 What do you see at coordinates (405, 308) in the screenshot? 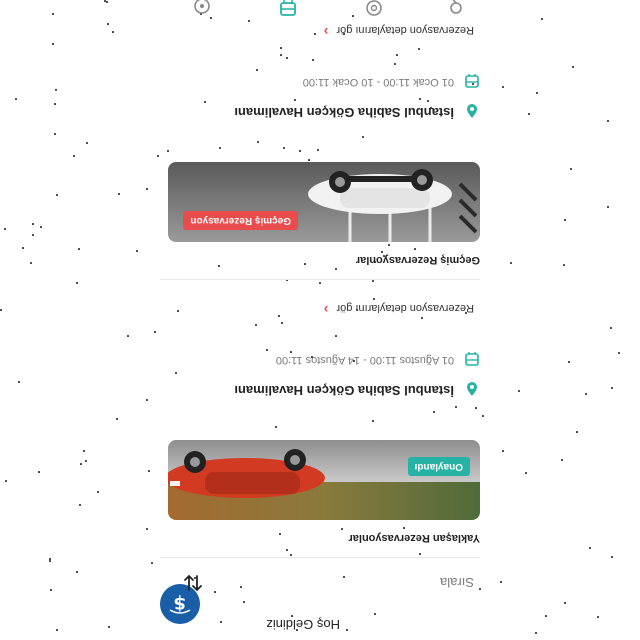
I see `upcoming-details-label: Rezervasyon detaylarını gör` at bounding box center [405, 308].